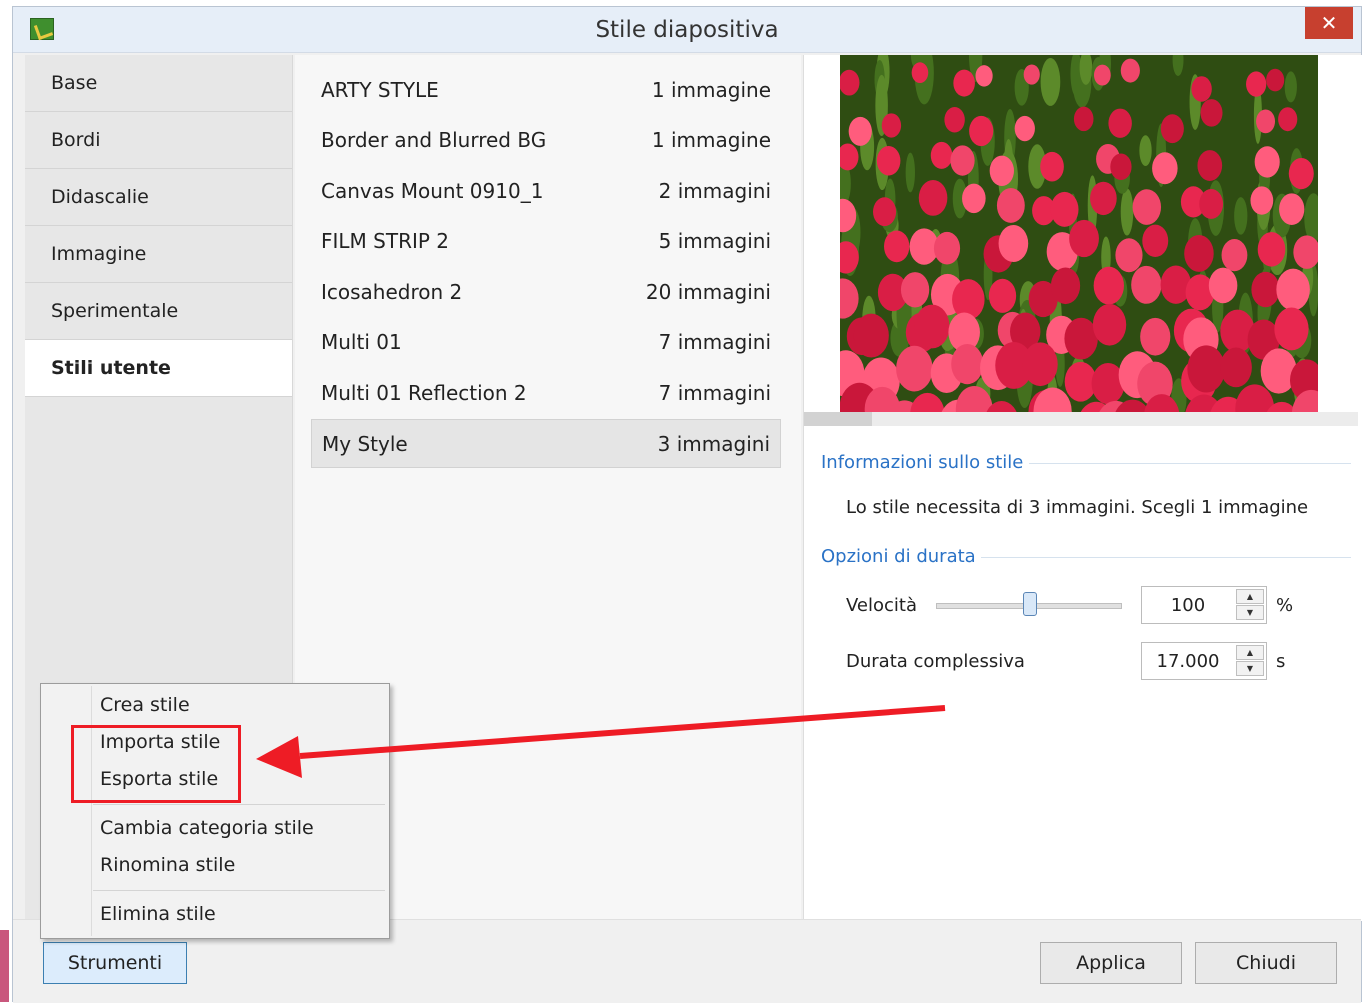 The image size is (1368, 1004). Describe the element at coordinates (158, 83) in the screenshot. I see `sidebar-item-base: Base` at that location.